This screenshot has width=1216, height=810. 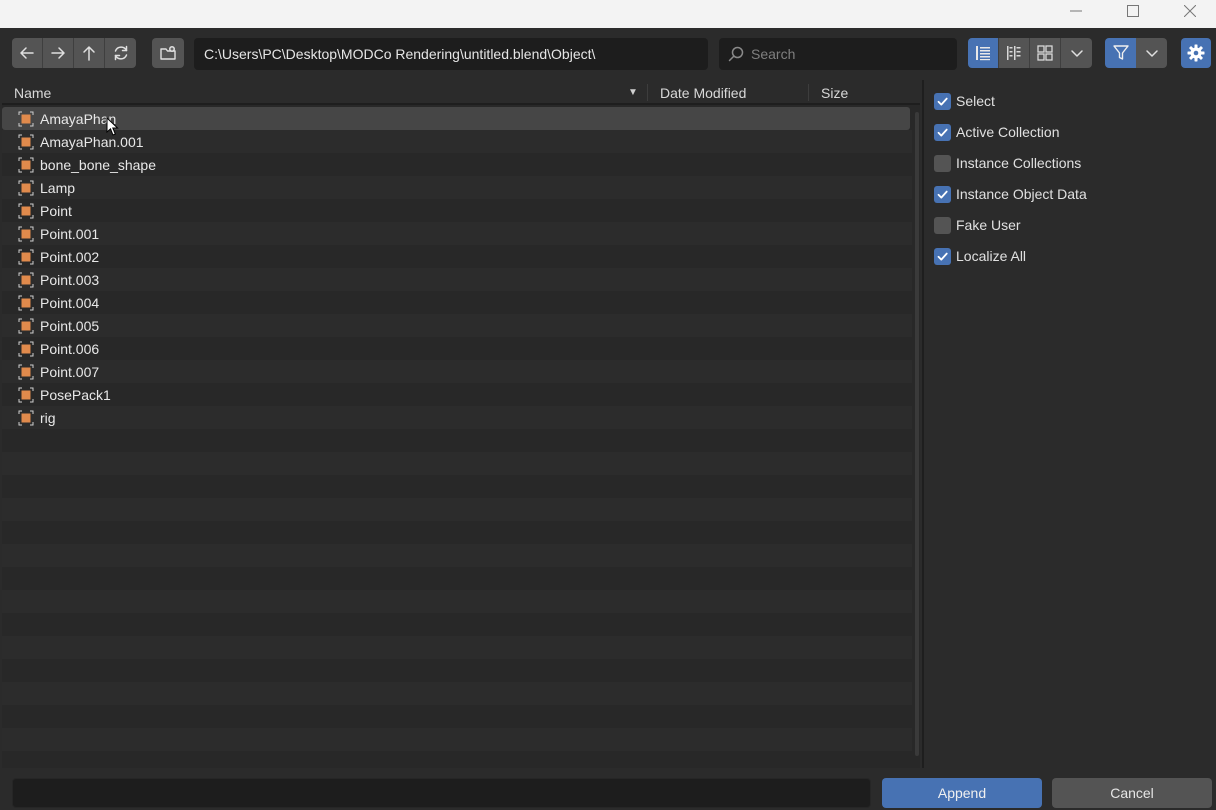 What do you see at coordinates (988, 225) in the screenshot?
I see `option-label: Fake User` at bounding box center [988, 225].